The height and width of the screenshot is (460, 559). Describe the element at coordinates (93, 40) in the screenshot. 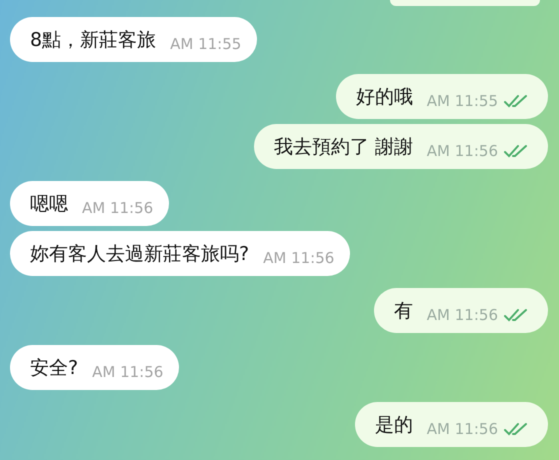

I see `message-text: 8點，新莊客旅` at that location.